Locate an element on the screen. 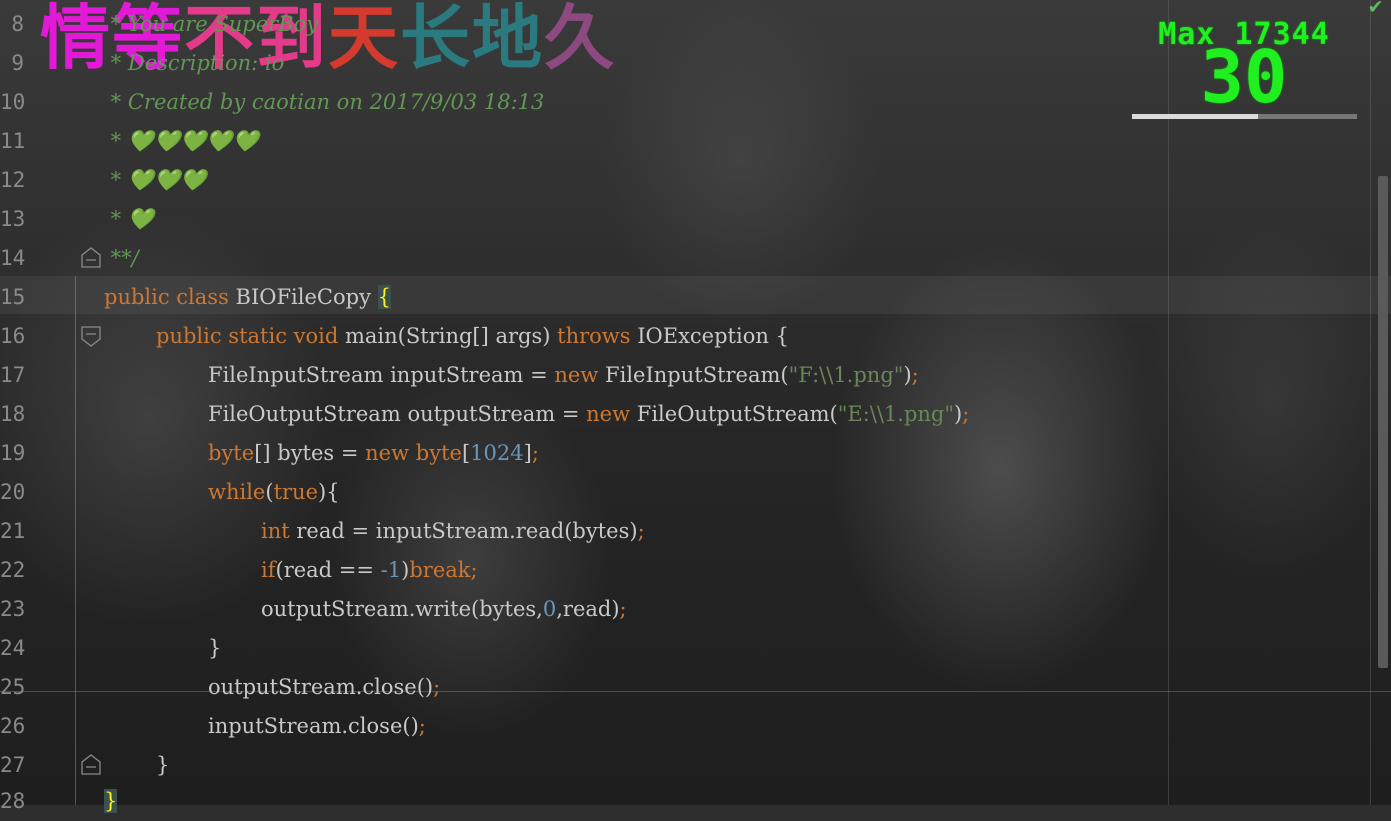 The width and height of the screenshot is (1391, 821). line-number: 27 is located at coordinates (13, 765).